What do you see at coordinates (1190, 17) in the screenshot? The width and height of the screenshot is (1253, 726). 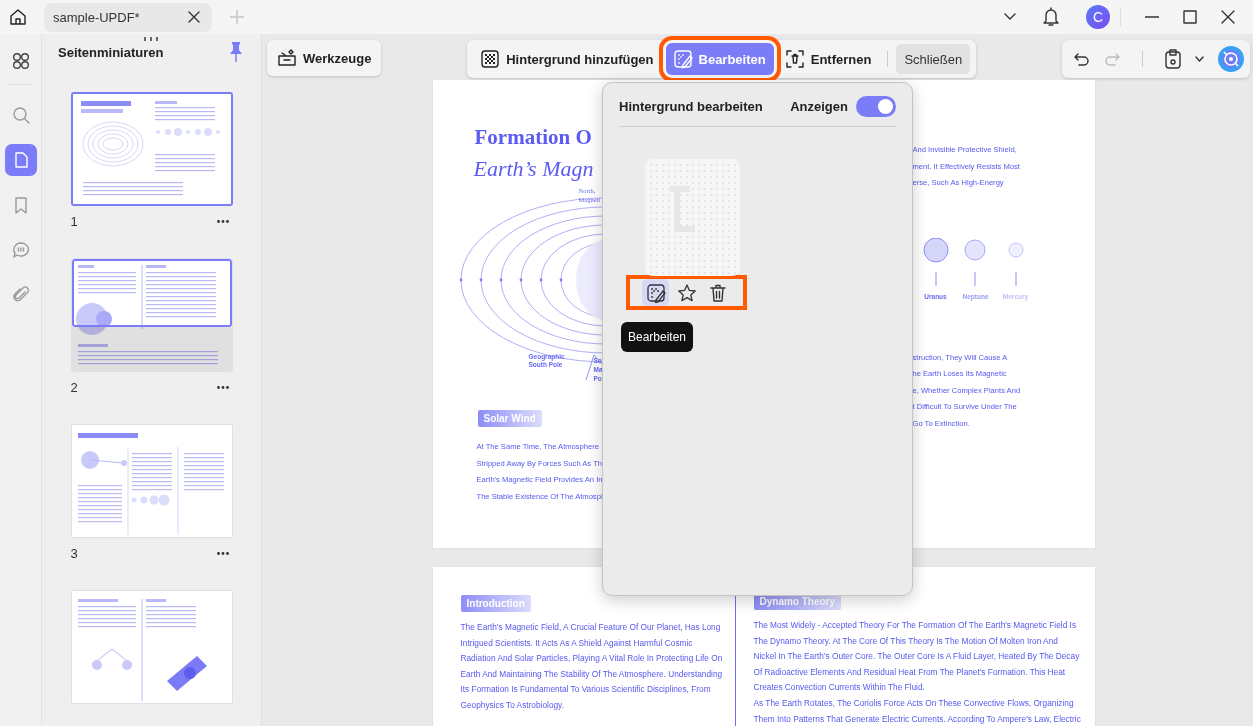 I see `maximize-icon` at bounding box center [1190, 17].